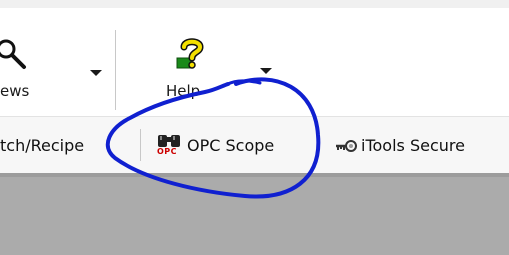 The width and height of the screenshot is (509, 255). What do you see at coordinates (346, 145) in the screenshot?
I see `key-icon` at bounding box center [346, 145].